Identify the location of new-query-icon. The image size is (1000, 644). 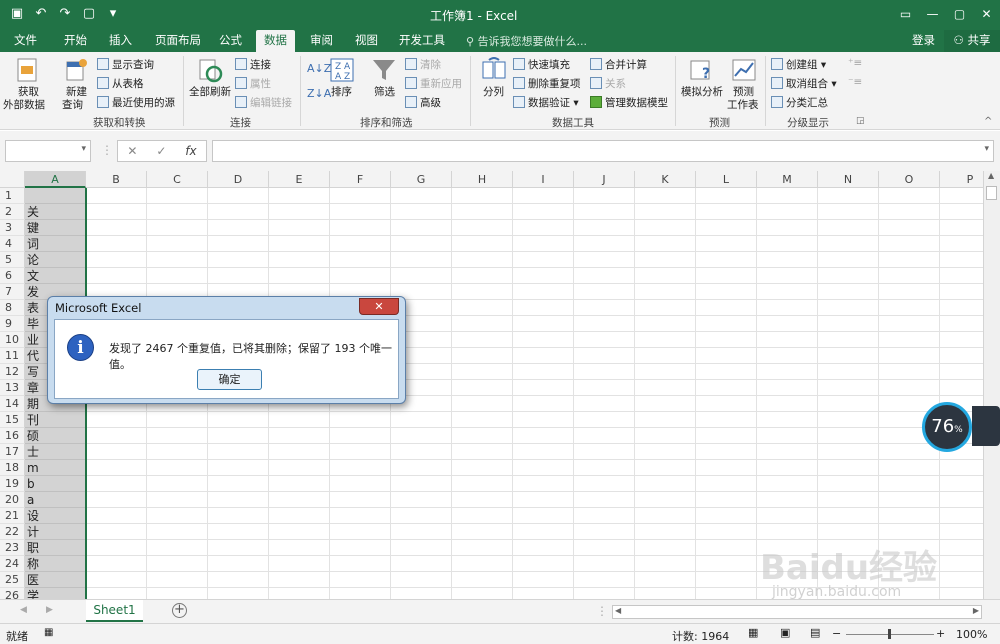
(76, 70).